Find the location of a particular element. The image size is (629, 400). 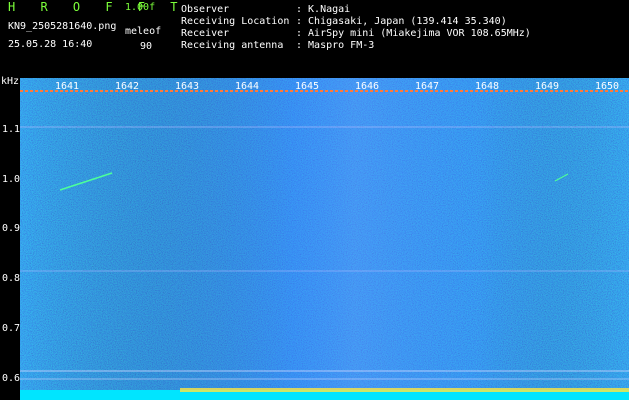

meta-value-antenna: : Maspro FM-3 is located at coordinates (335, 45).